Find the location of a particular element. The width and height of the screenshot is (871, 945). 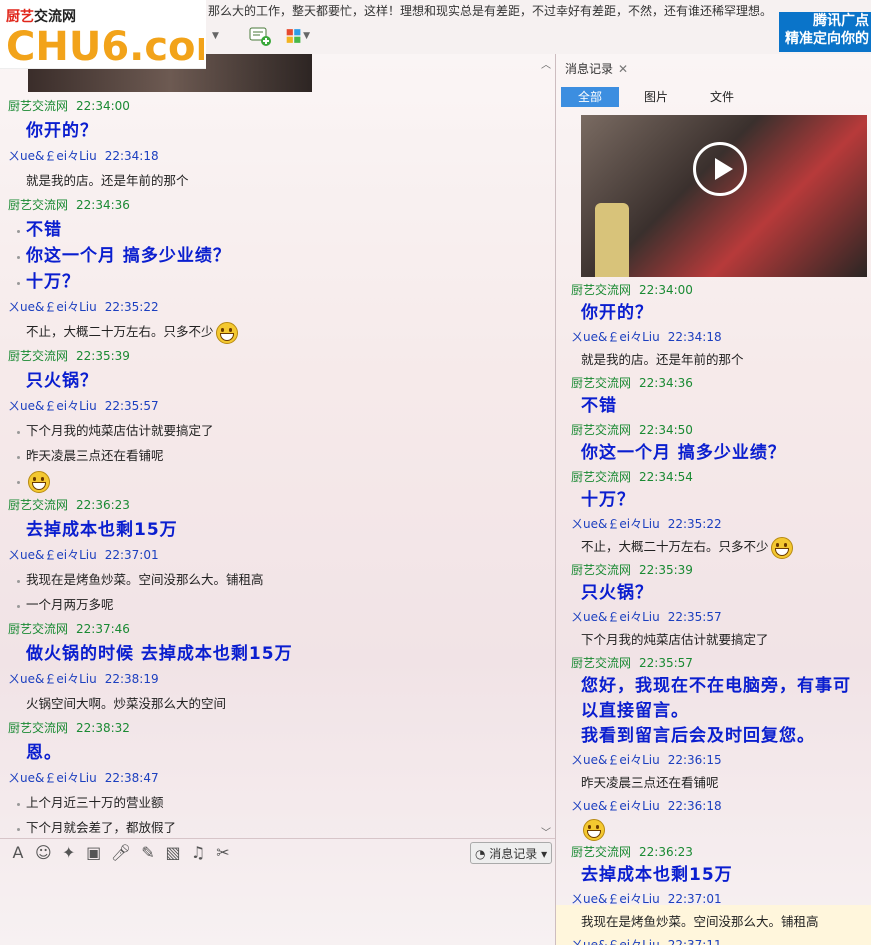

message-text: 昨天凌晨三点还在看铺呢 is located at coordinates (650, 782).